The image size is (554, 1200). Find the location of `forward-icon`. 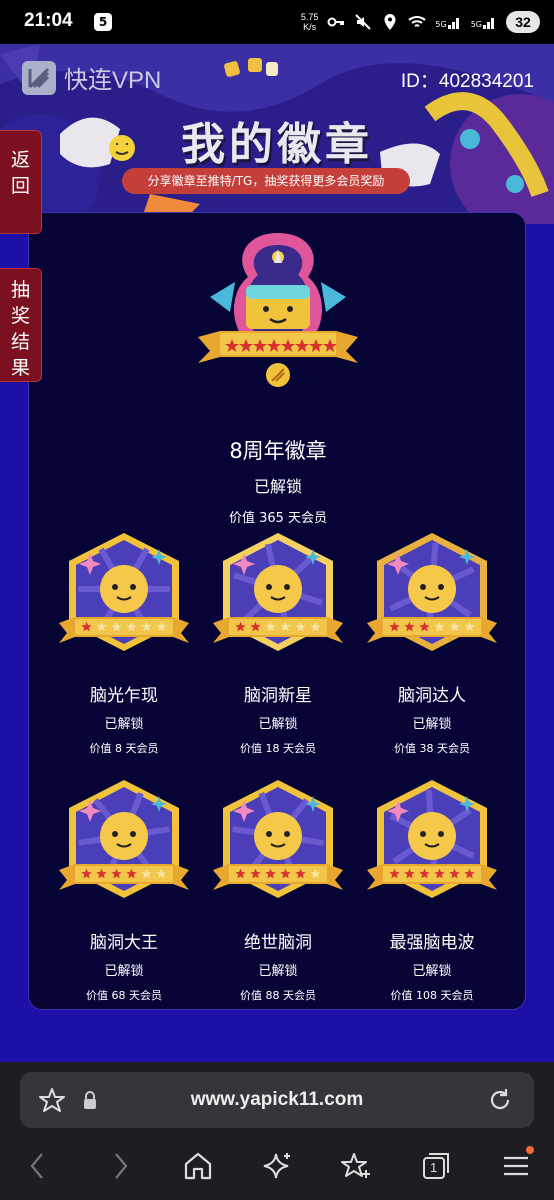

forward-icon is located at coordinates (120, 1166).